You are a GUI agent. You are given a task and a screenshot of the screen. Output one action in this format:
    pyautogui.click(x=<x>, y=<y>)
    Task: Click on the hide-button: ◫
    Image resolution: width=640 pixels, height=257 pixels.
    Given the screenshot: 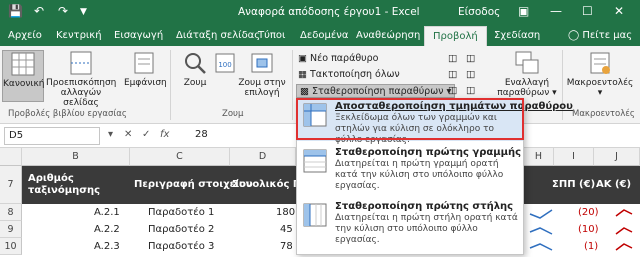 What is the action you would take?
    pyautogui.click(x=452, y=75)
    